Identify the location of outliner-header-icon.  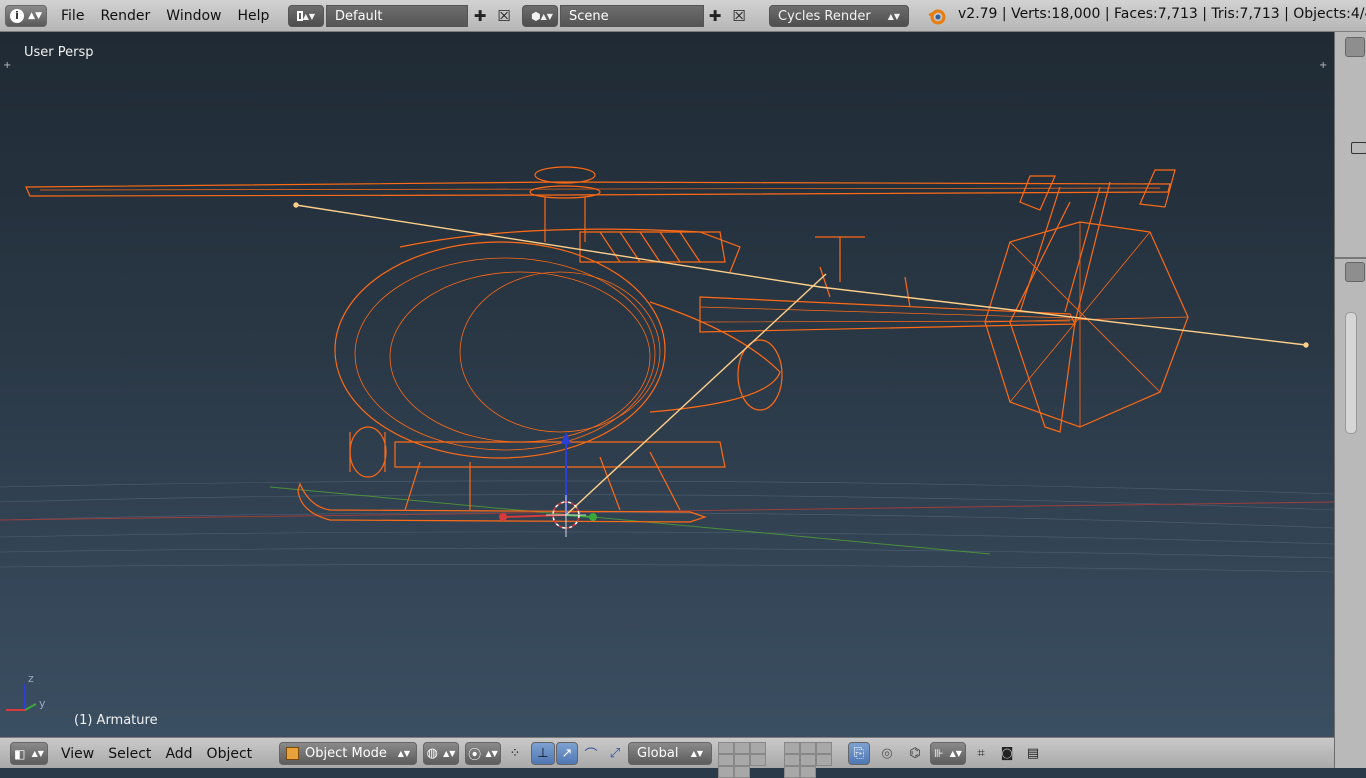
(1355, 47).